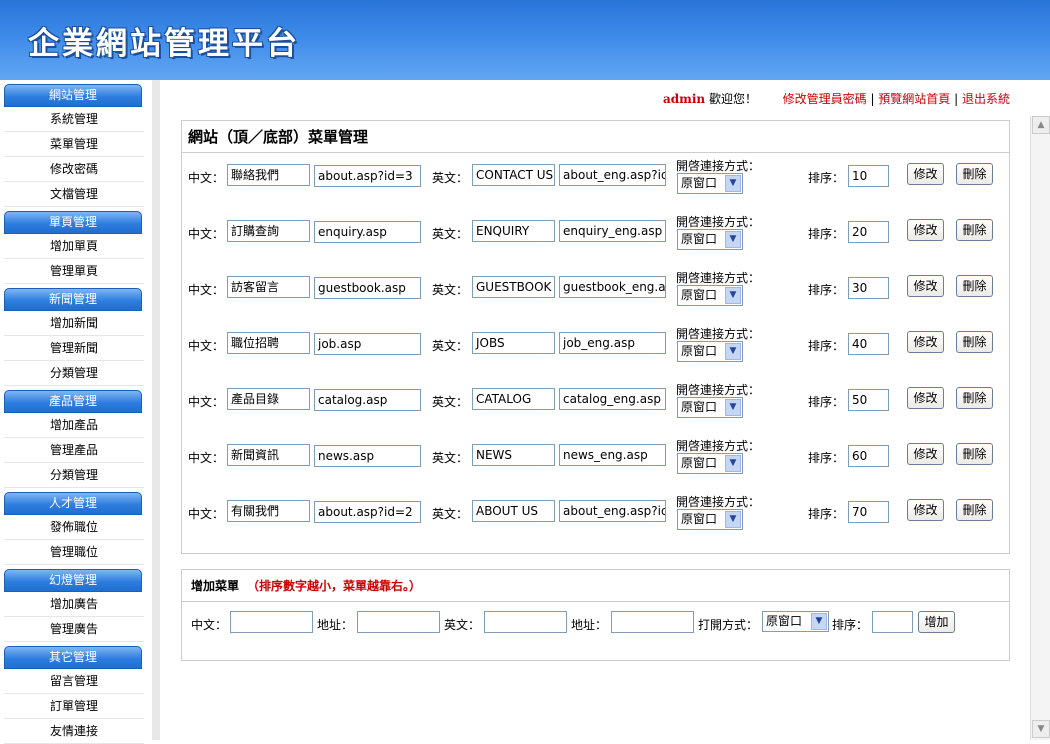 The image size is (1050, 744). Describe the element at coordinates (268, 231) in the screenshot. I see `cn-name-input: 訂購查詢` at that location.